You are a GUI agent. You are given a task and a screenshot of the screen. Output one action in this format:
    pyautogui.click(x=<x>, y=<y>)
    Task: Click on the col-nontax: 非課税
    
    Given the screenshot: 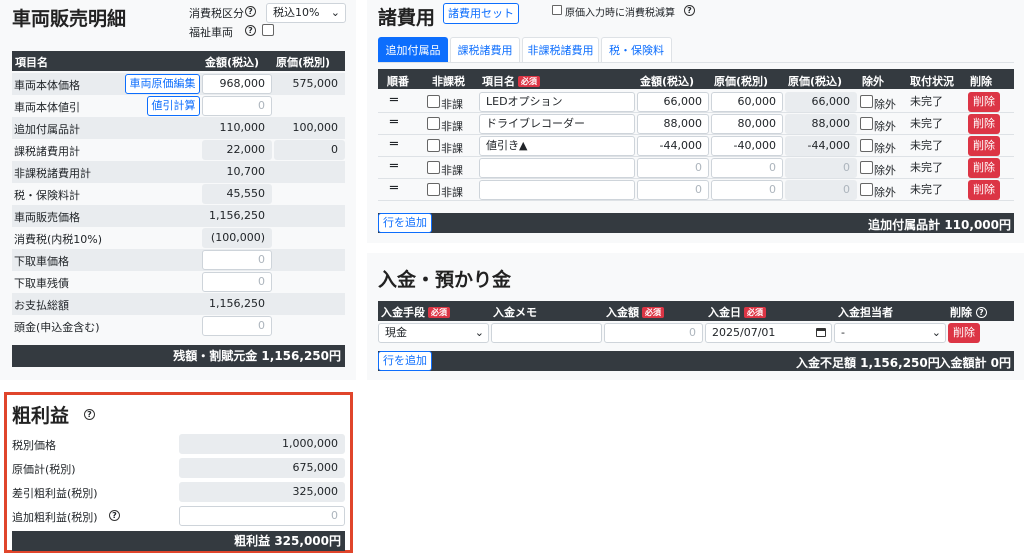 What is the action you would take?
    pyautogui.click(x=448, y=81)
    